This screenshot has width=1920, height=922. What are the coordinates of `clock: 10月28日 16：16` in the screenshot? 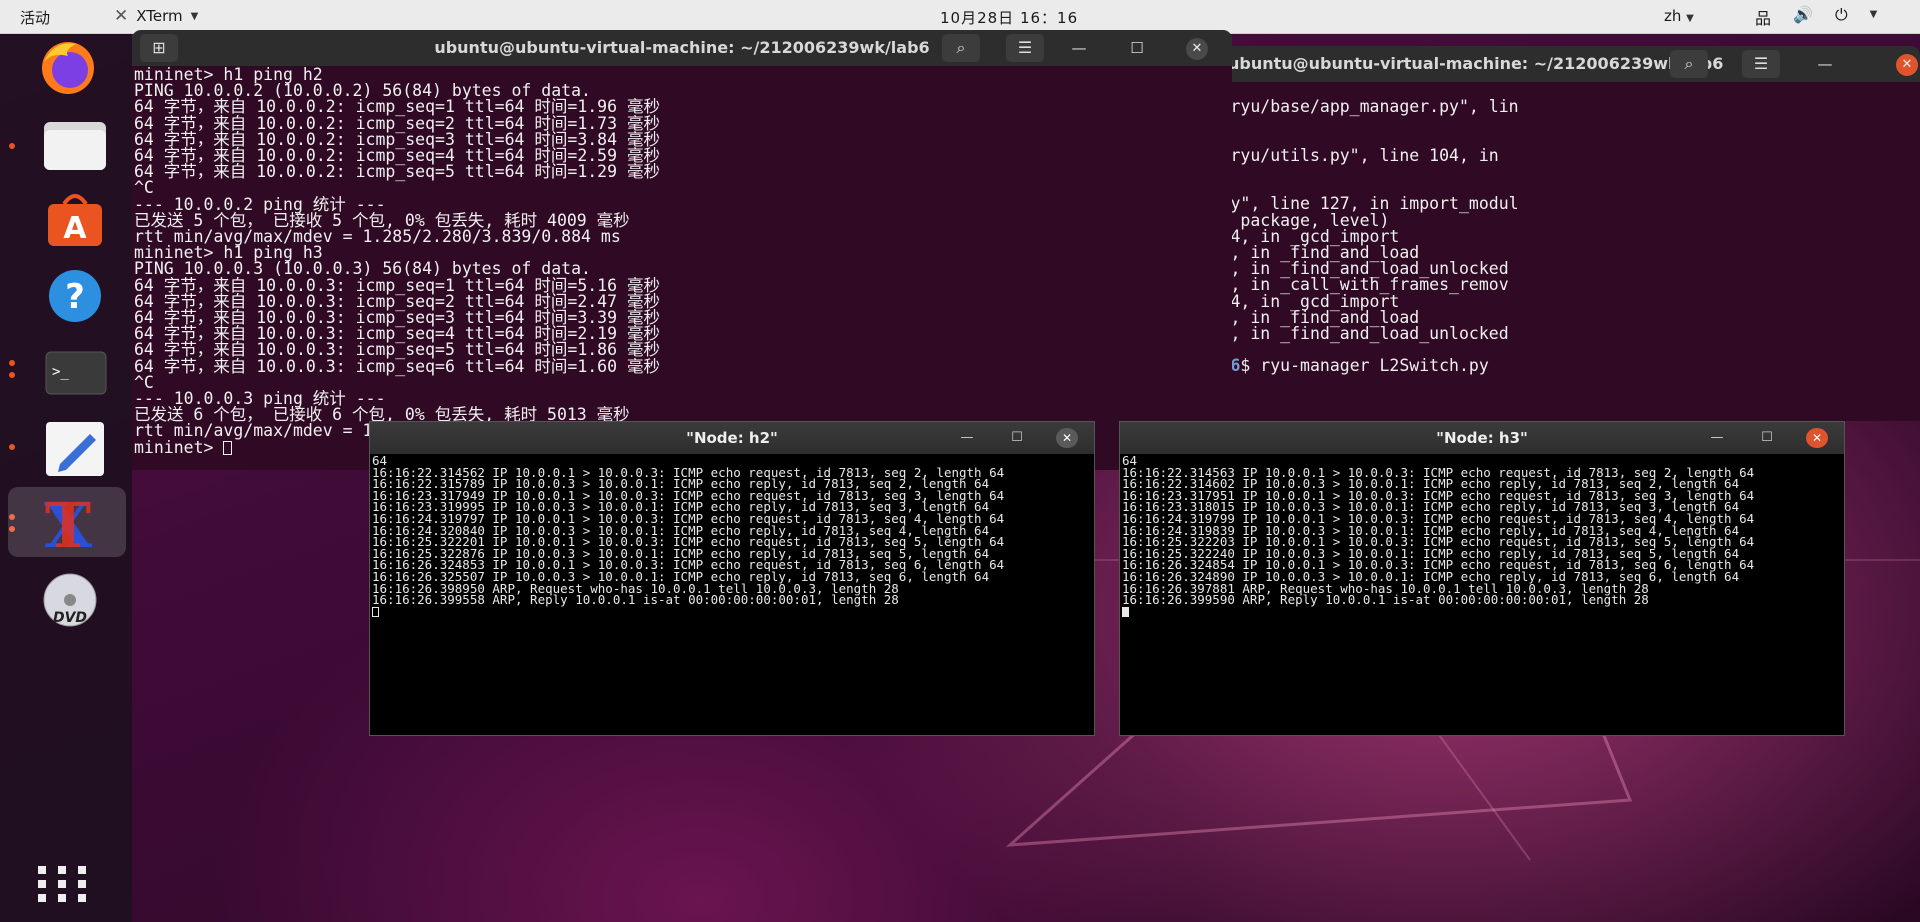 It's located at (1009, 17).